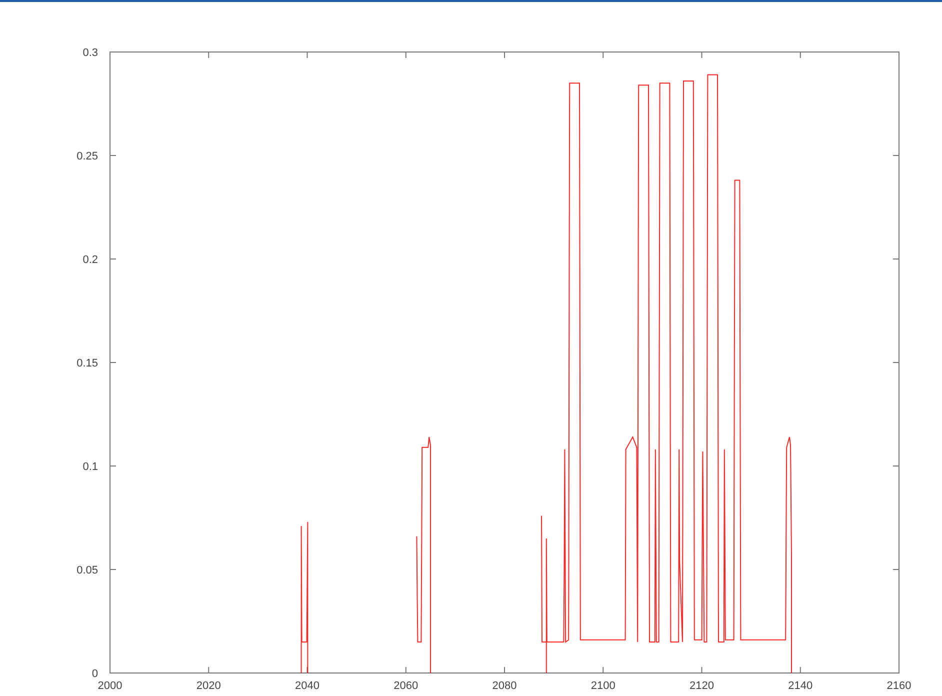 This screenshot has height=696, width=942. I want to click on y-tick-label: 0, so click(95, 674).